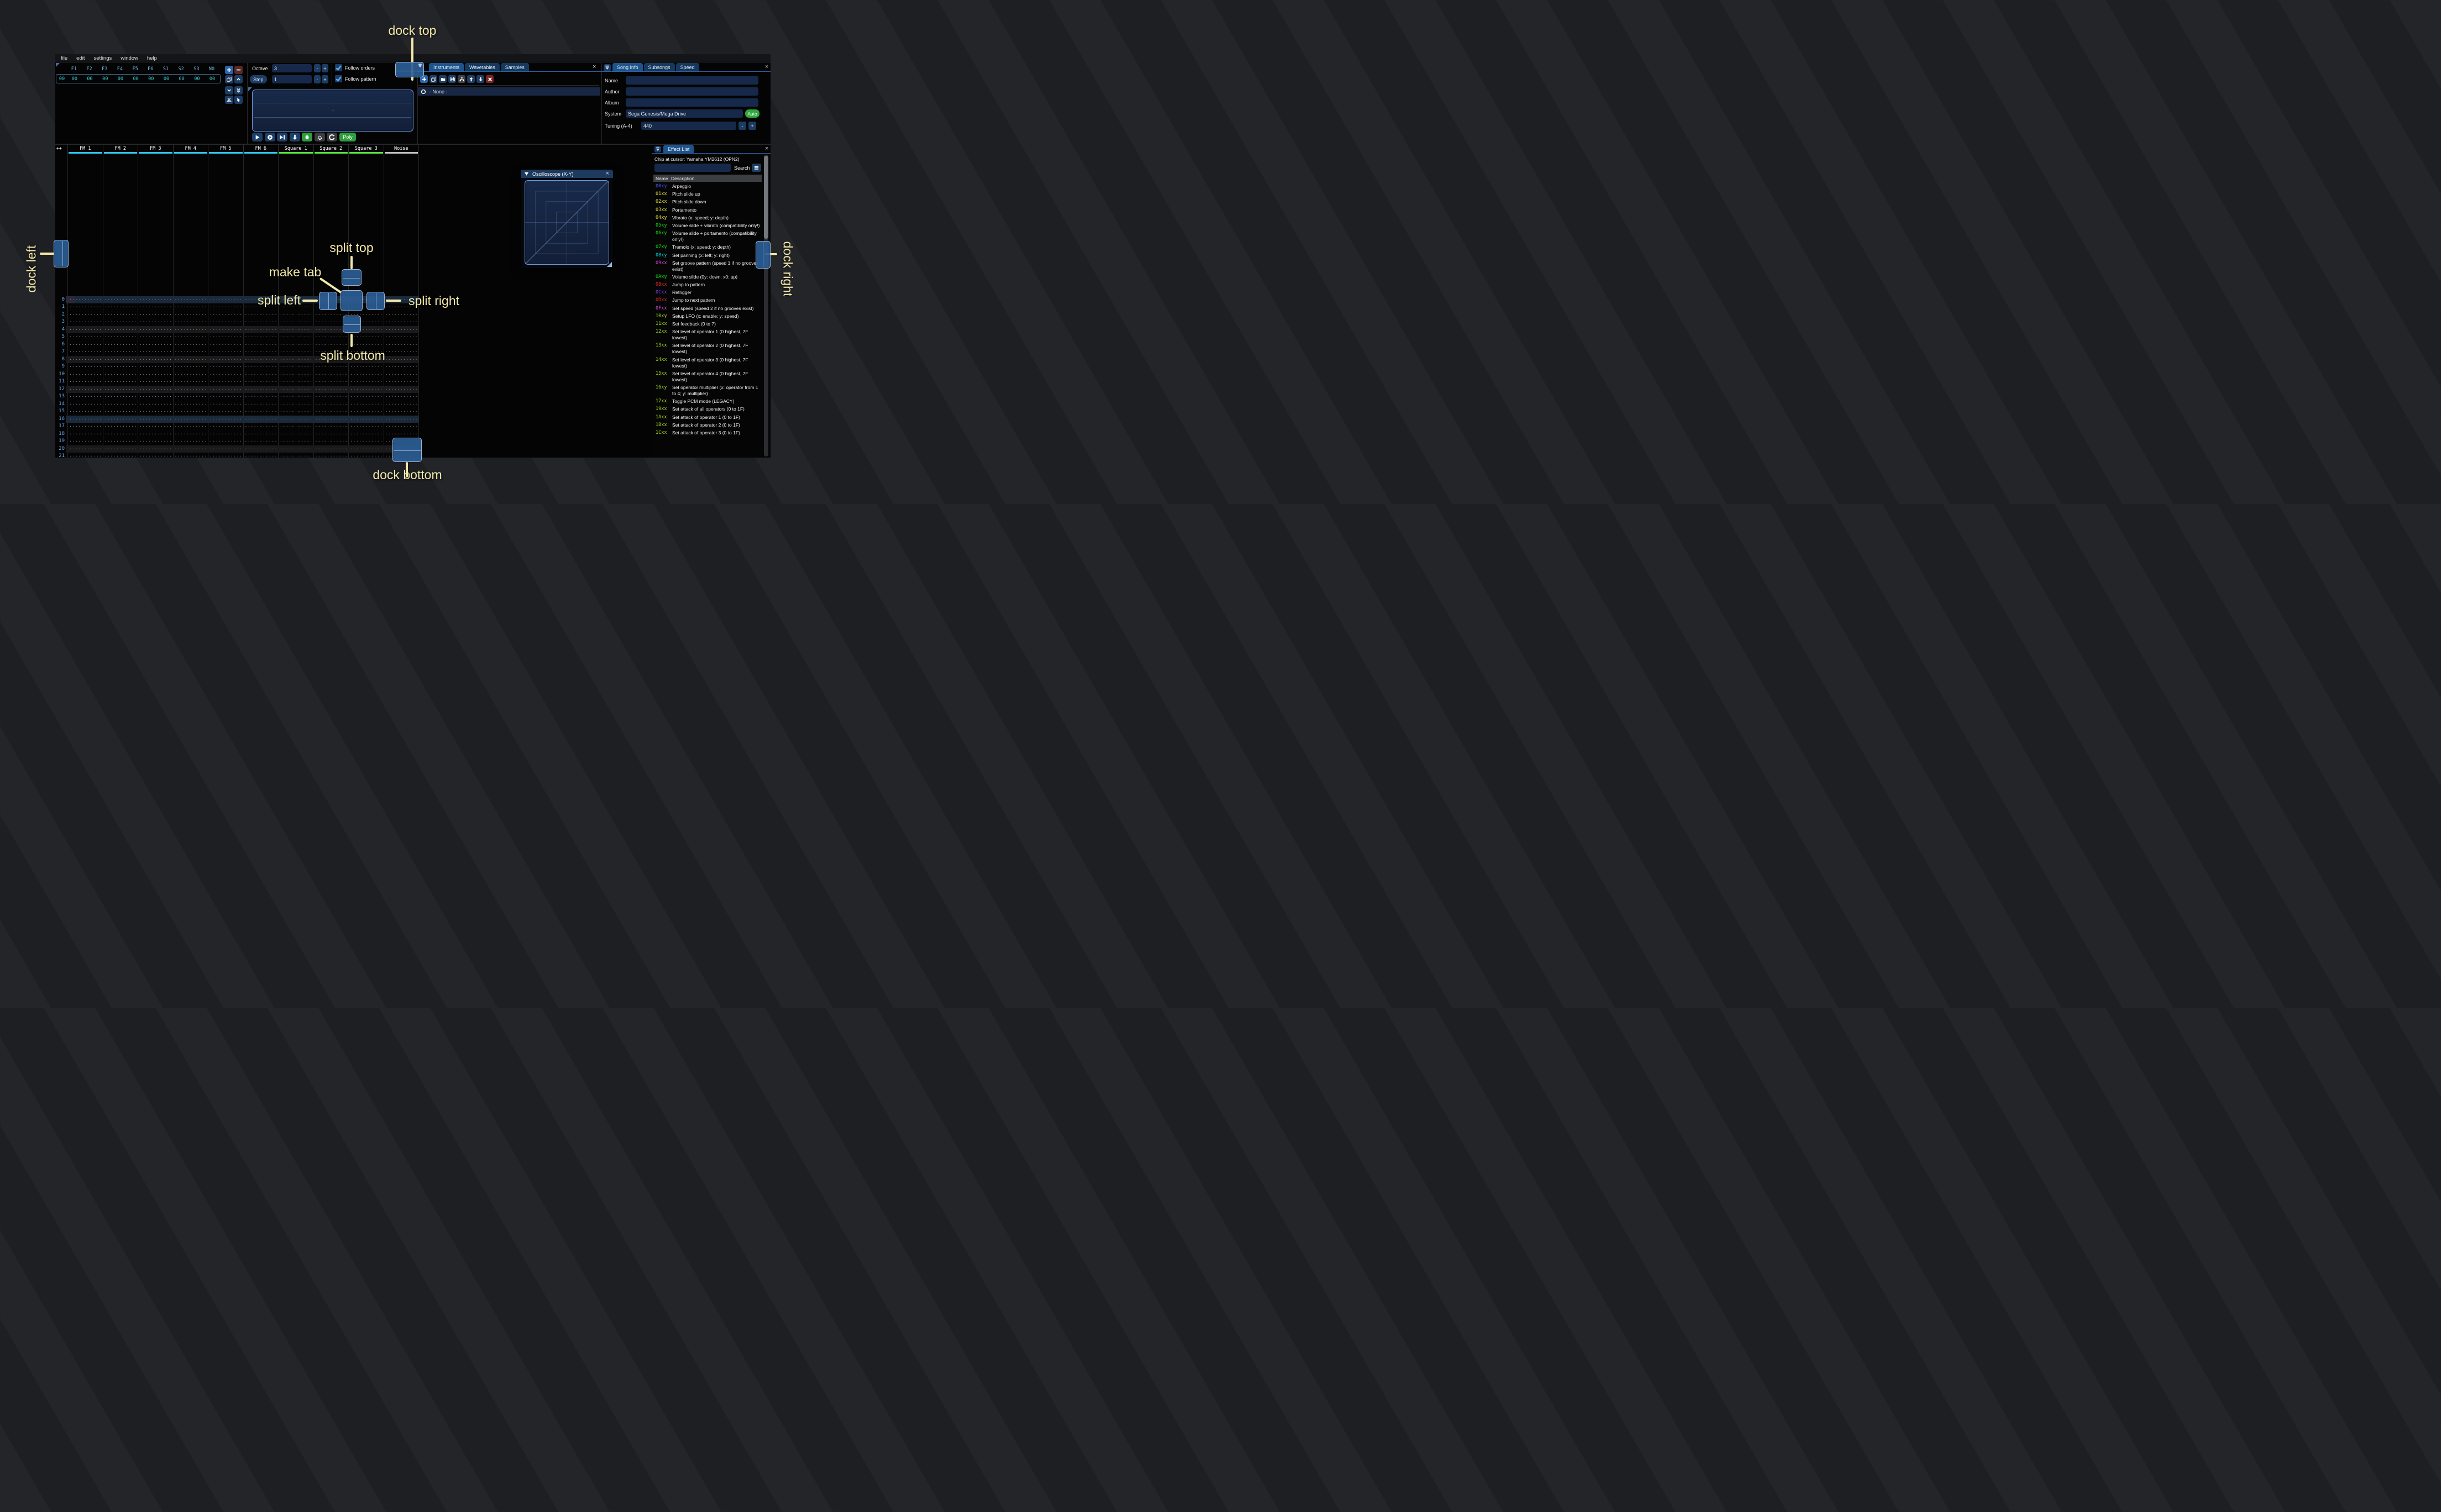 The image size is (2441, 1512). What do you see at coordinates (282, 137) in the screenshot?
I see `play-one-row-button` at bounding box center [282, 137].